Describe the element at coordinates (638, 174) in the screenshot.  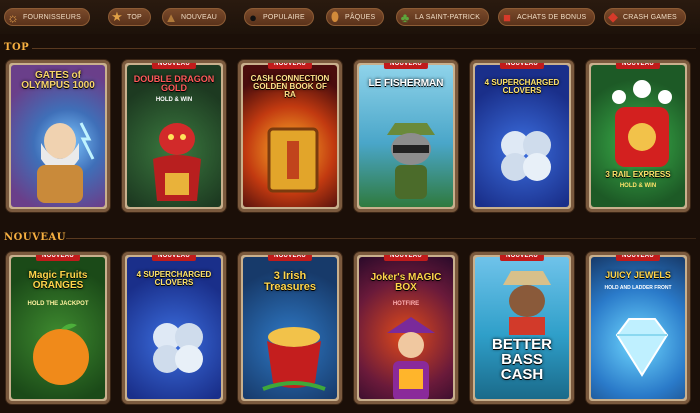
I see `game-title: 3 RAIL EXPRESS` at that location.